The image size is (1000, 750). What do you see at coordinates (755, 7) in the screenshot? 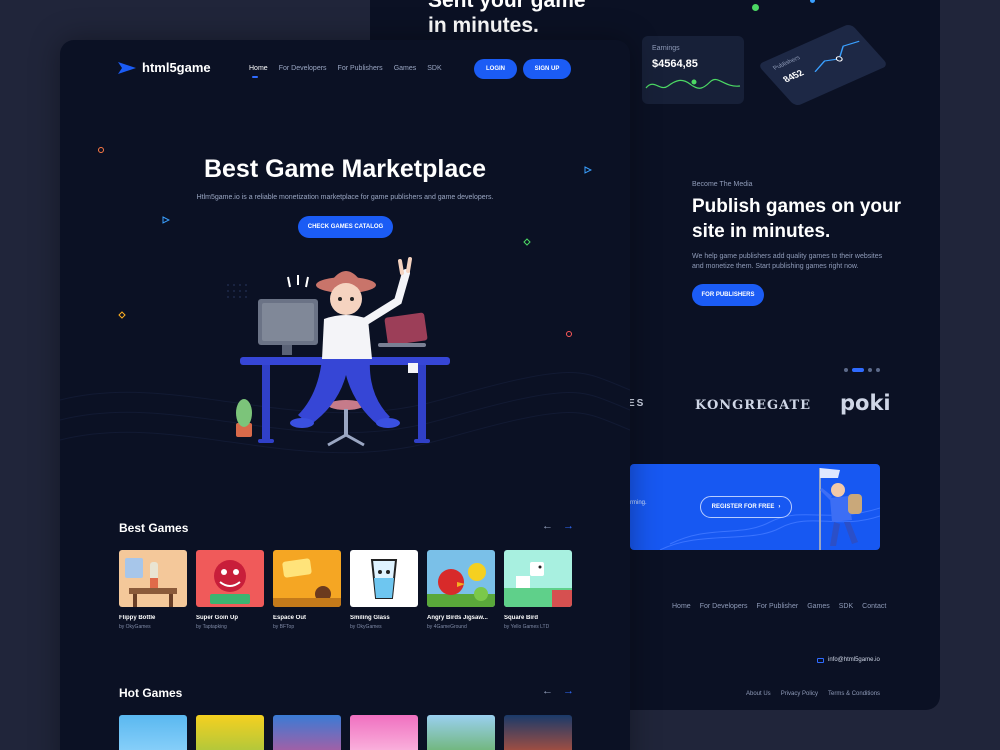
I see `green-dot-decoration` at bounding box center [755, 7].